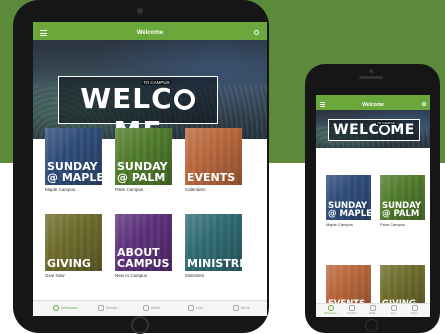 This screenshot has width=445, height=334. What do you see at coordinates (211, 177) in the screenshot?
I see `tile-label: EVENTS` at bounding box center [211, 177].